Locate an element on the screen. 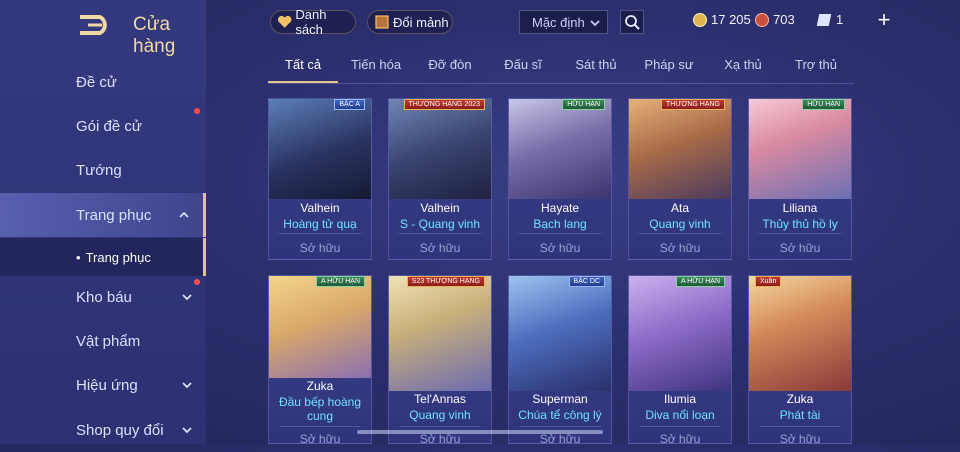  sidebar-item-label: Hiệu ứng is located at coordinates (107, 385).